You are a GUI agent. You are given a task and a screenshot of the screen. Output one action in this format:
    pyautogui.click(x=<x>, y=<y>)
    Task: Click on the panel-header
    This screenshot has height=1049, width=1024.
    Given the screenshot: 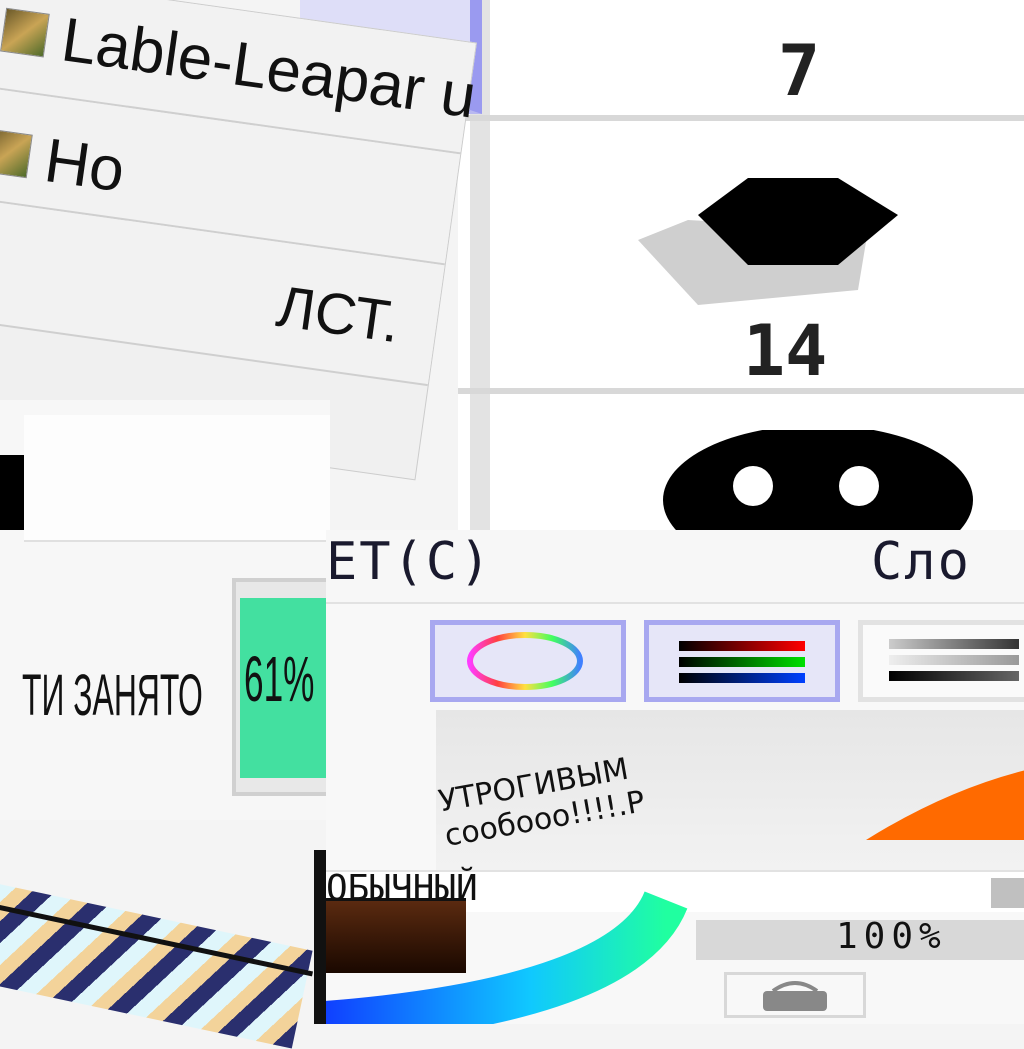 What is the action you would take?
    pyautogui.click(x=177, y=478)
    